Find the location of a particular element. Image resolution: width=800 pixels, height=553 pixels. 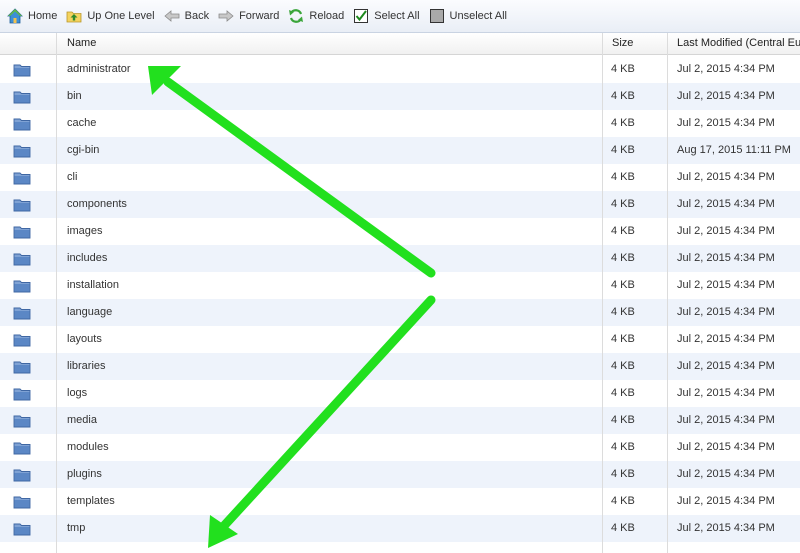

up-one-level-button: Up One Level is located at coordinates (110, 16).